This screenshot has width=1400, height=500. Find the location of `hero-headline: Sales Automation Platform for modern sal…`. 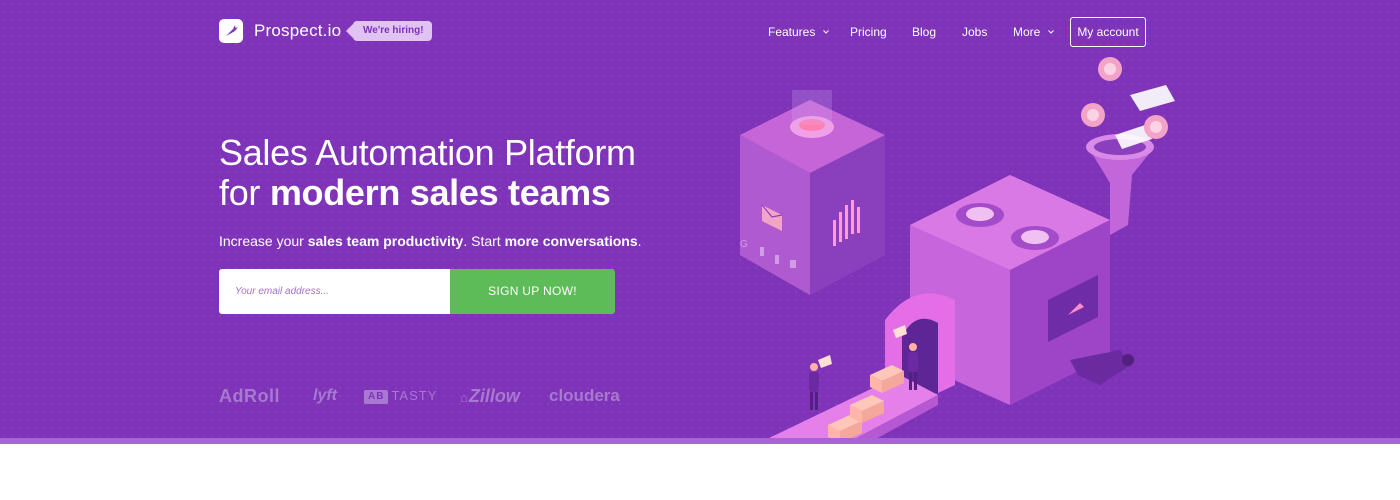

hero-headline: Sales Automation Platform for modern sal… is located at coordinates (427, 173).